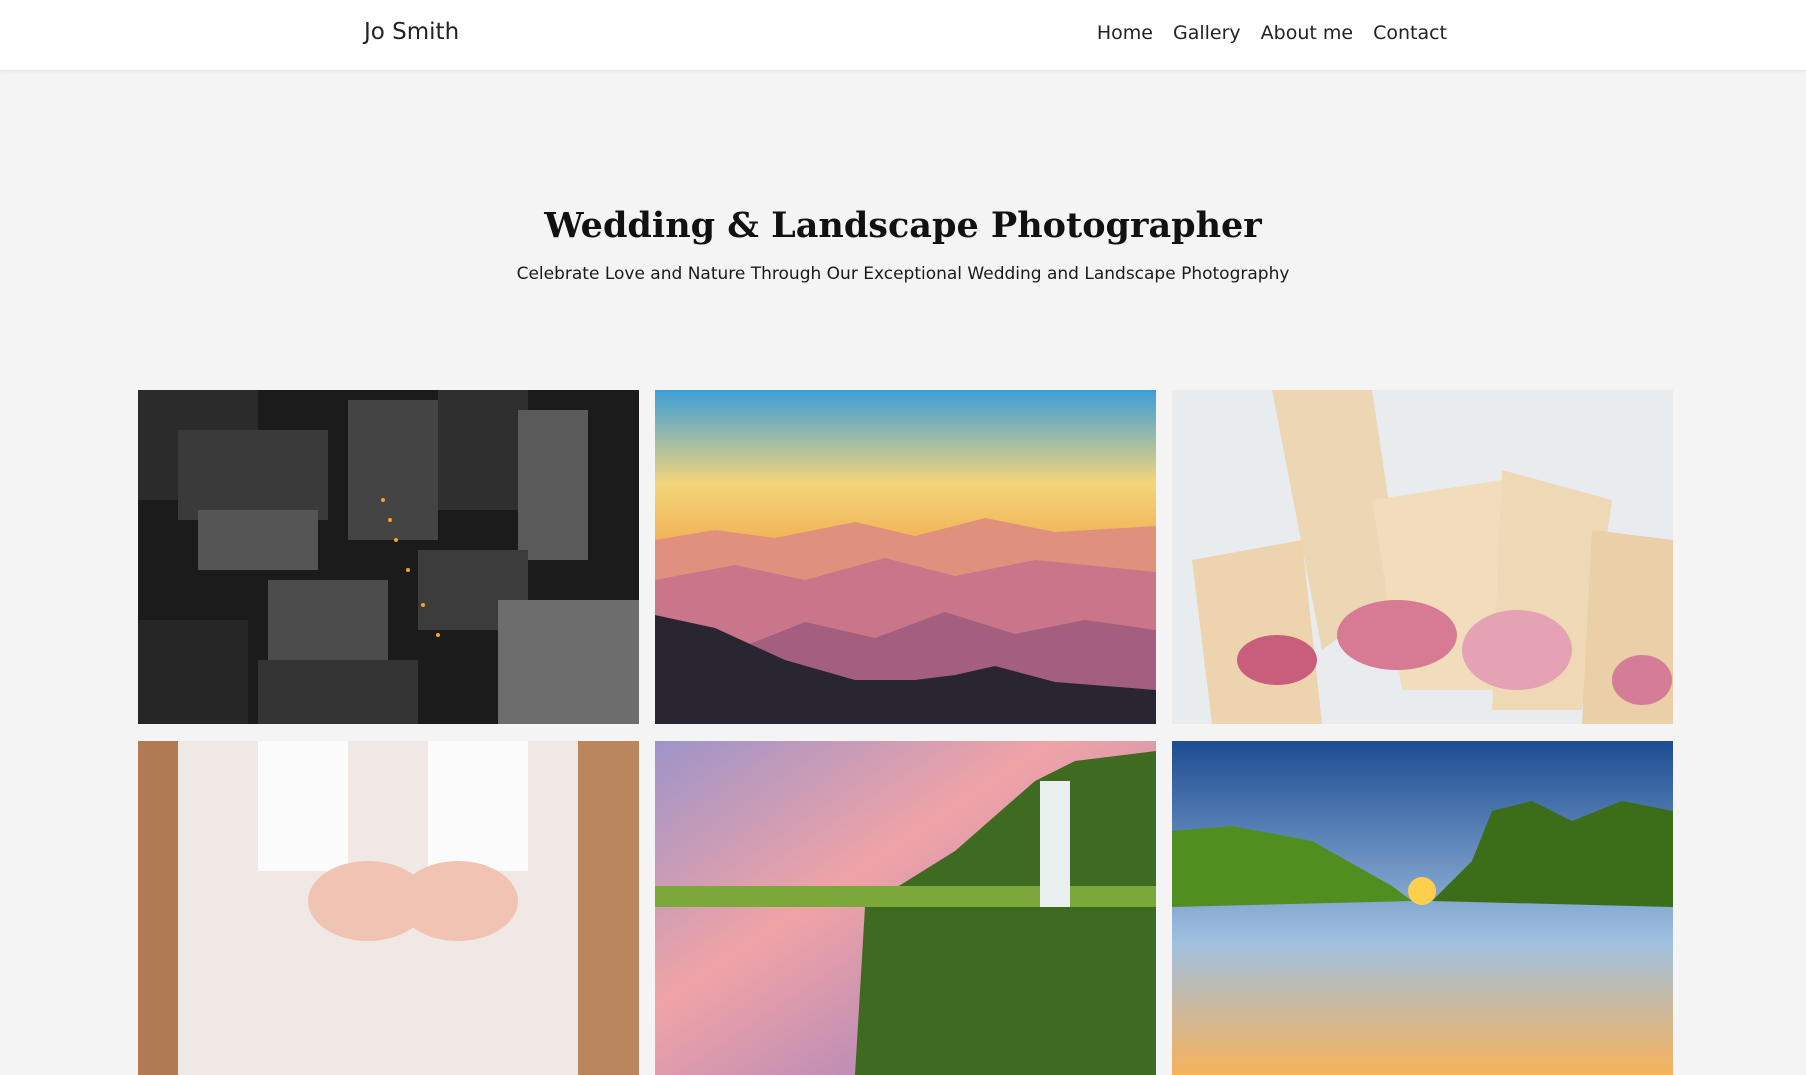 The width and height of the screenshot is (1806, 1075). Describe the element at coordinates (1207, 33) in the screenshot. I see `nav-gallery: Gallery` at that location.